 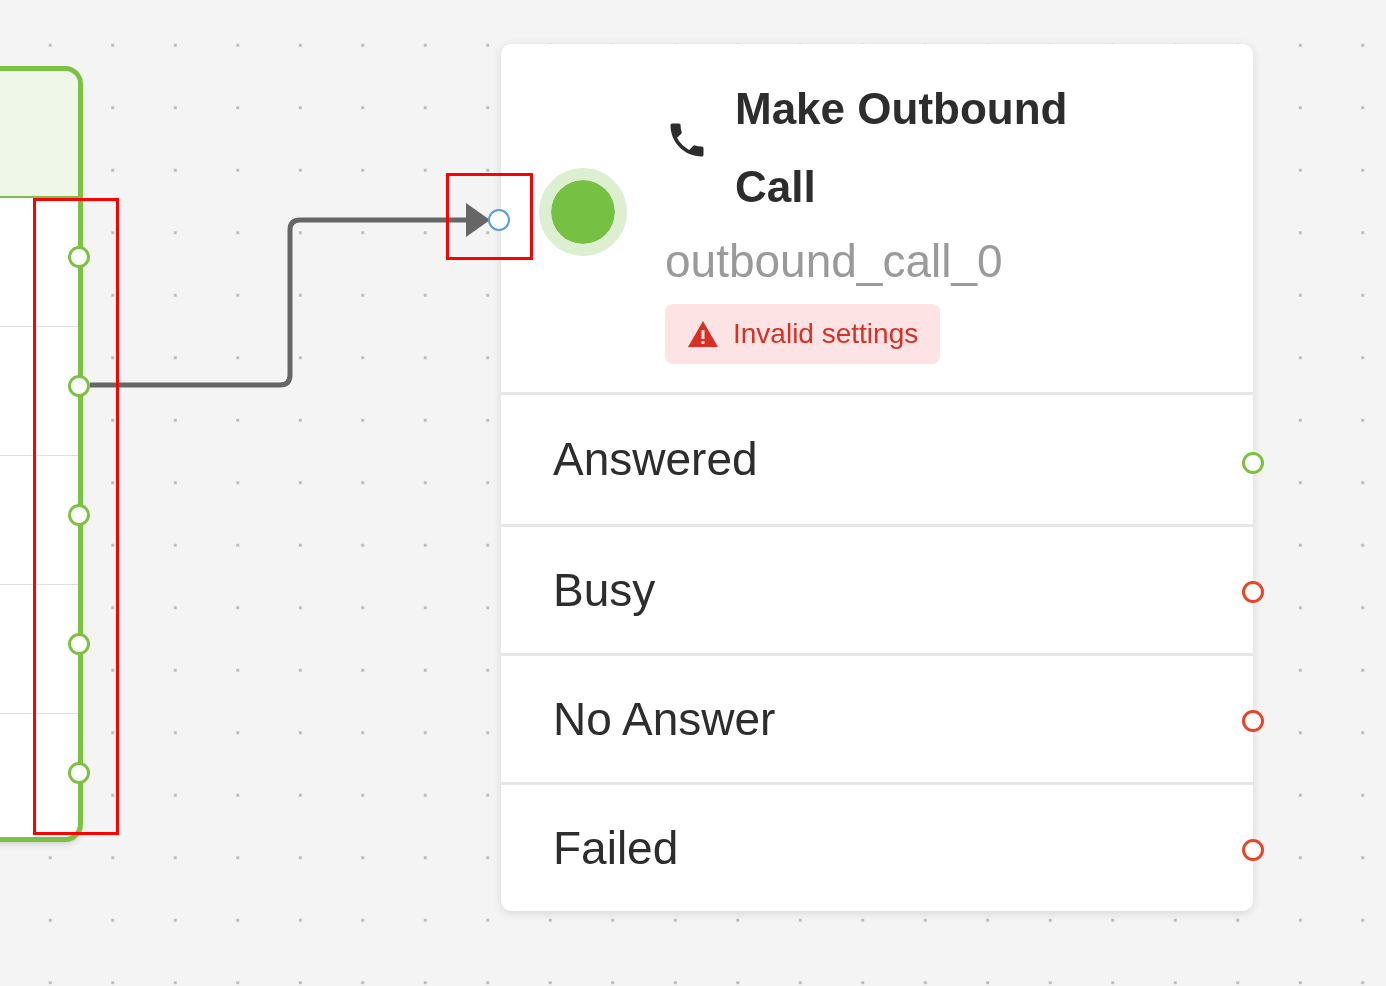 What do you see at coordinates (41, 454) in the screenshot?
I see `flow-node` at bounding box center [41, 454].